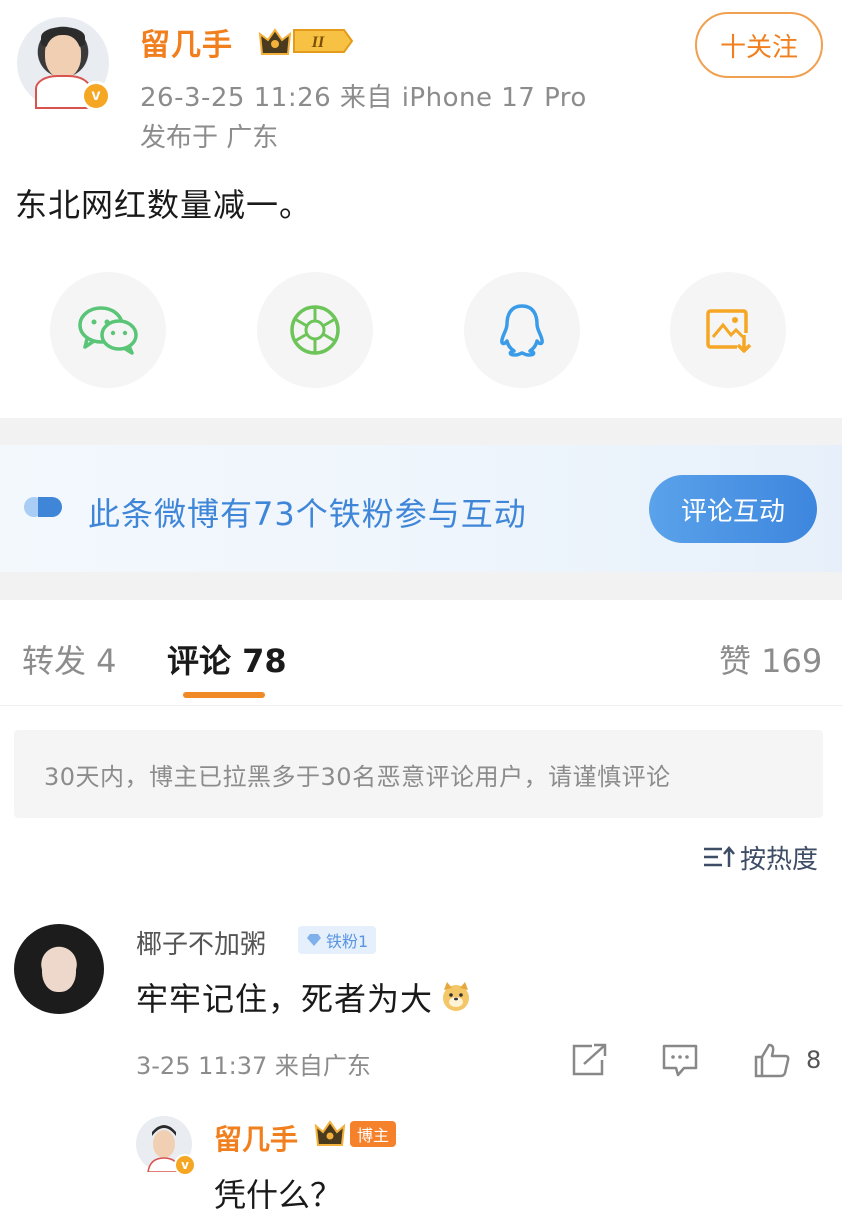 The image size is (842, 1213). I want to click on comment-interact-button: 评论互动, so click(733, 509).